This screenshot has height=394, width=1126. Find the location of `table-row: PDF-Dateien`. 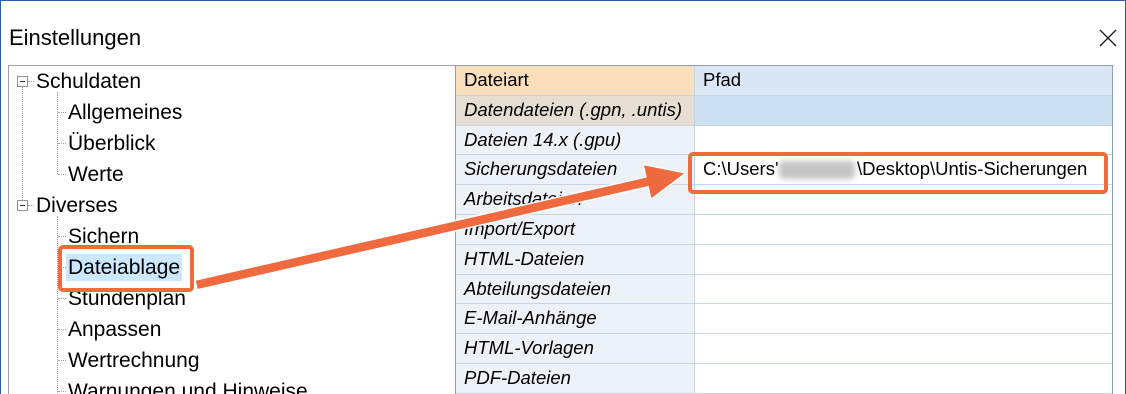

table-row: PDF-Dateien is located at coordinates (784, 378).